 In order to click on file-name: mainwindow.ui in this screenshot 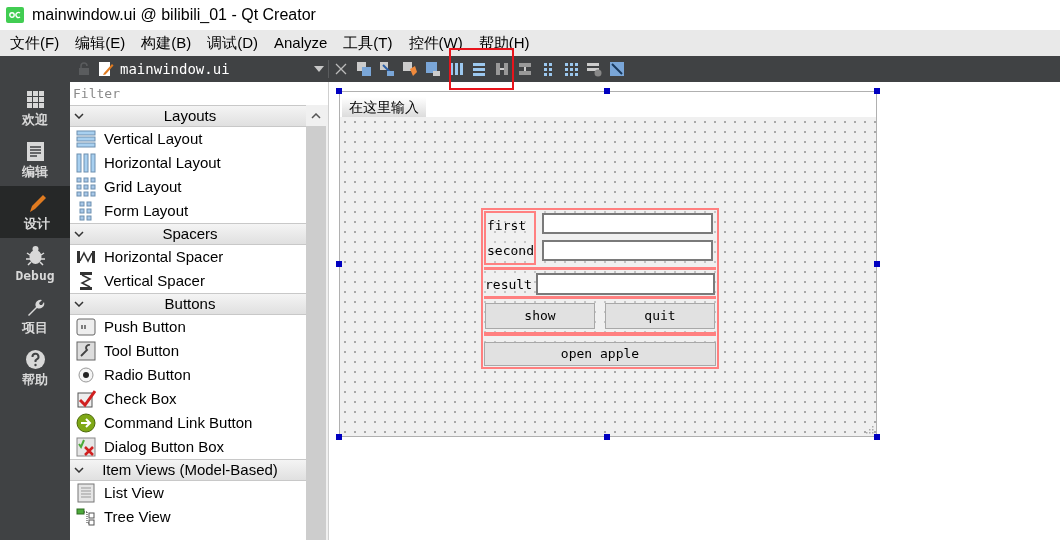, I will do `click(175, 69)`.